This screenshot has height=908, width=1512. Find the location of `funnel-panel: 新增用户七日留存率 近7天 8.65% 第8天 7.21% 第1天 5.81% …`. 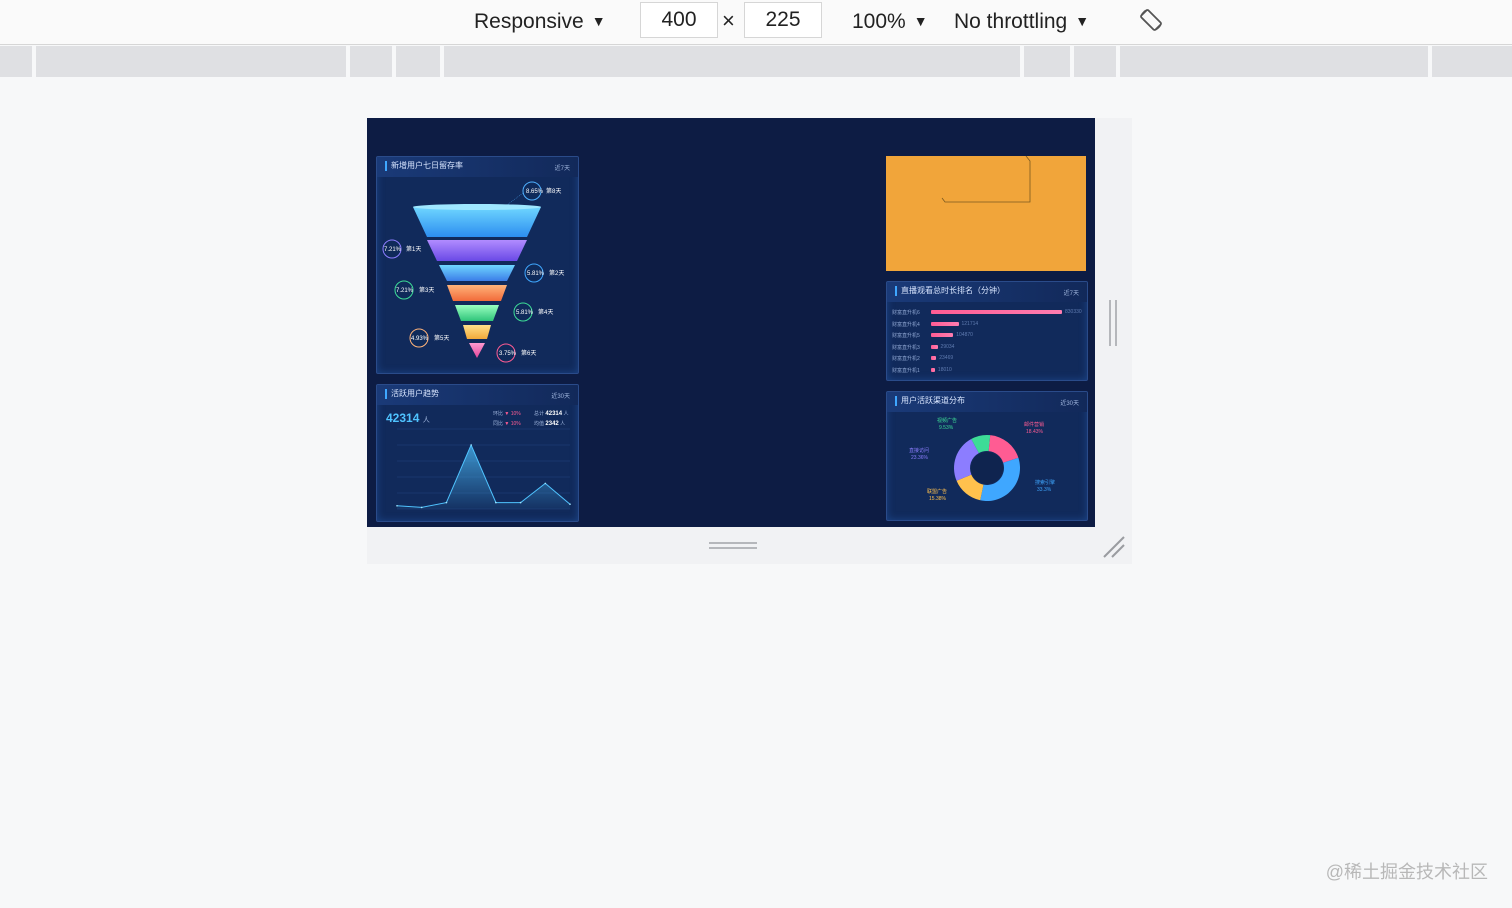

funnel-panel: 新增用户七日留存率 近7天 8.65% 第8天 7.21% 第1天 5.81% … is located at coordinates (477, 265).